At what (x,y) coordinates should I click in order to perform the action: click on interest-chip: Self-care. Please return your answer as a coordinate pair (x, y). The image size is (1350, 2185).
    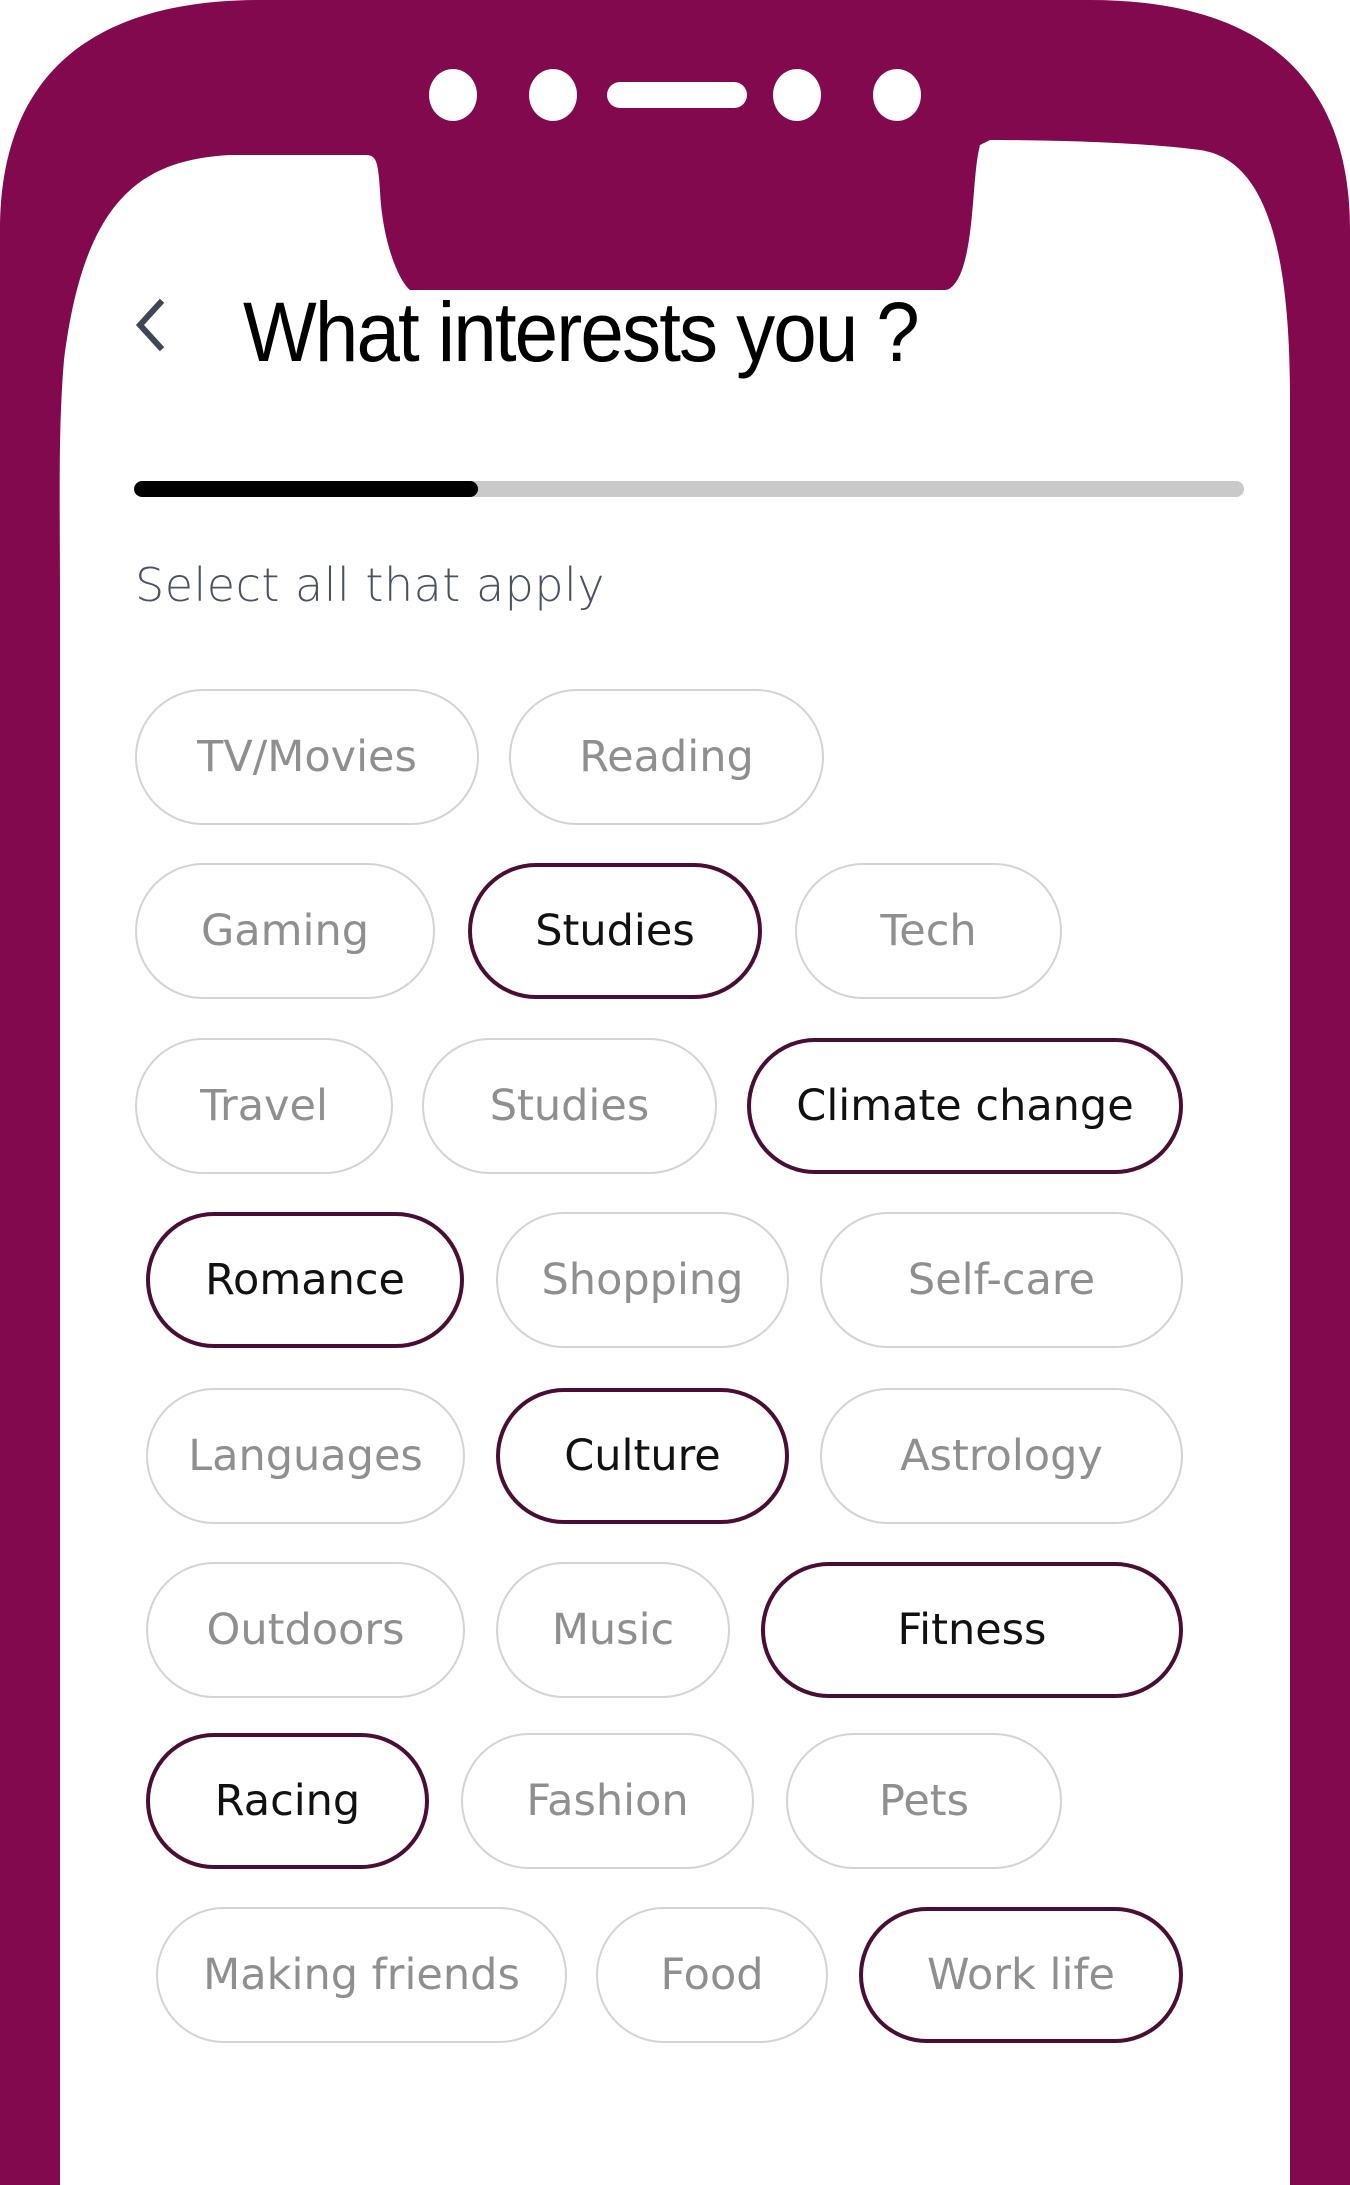
    Looking at the image, I should click on (1001, 1280).